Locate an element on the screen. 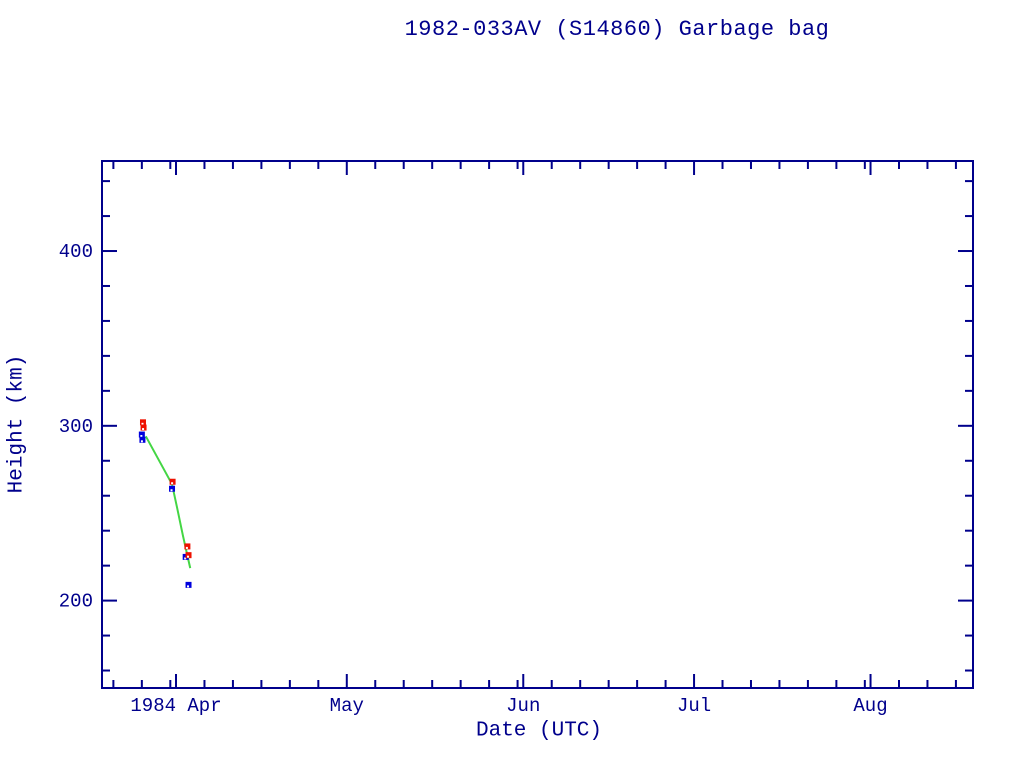  y-tick-label: 300 is located at coordinates (76, 427).